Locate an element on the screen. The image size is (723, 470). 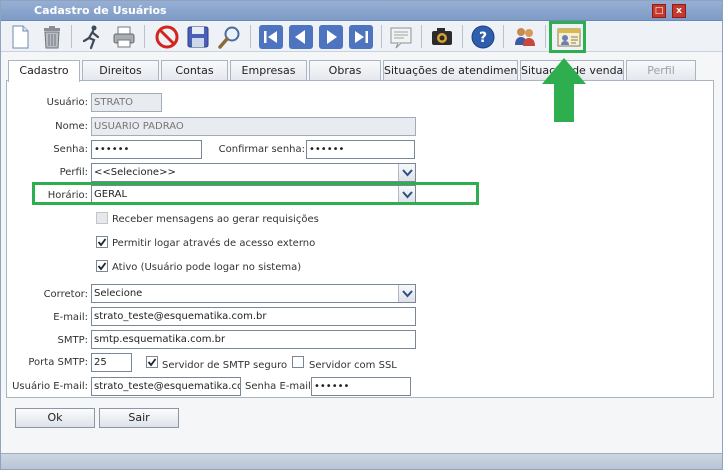
maximize-button: □ is located at coordinates (659, 11).